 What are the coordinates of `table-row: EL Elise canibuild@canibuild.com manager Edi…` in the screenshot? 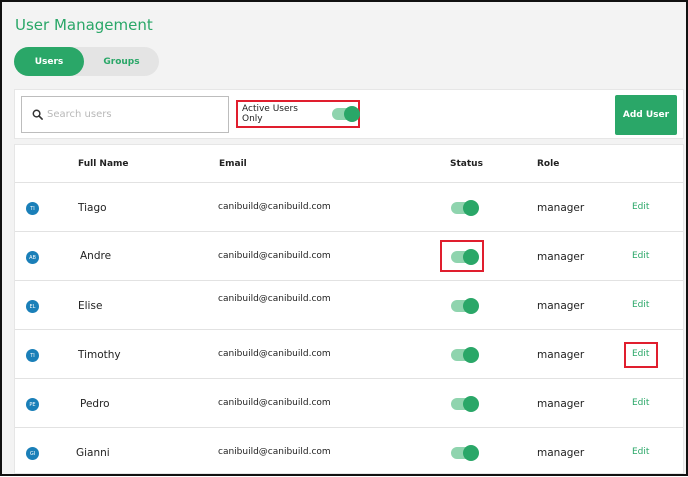 It's located at (349, 305).